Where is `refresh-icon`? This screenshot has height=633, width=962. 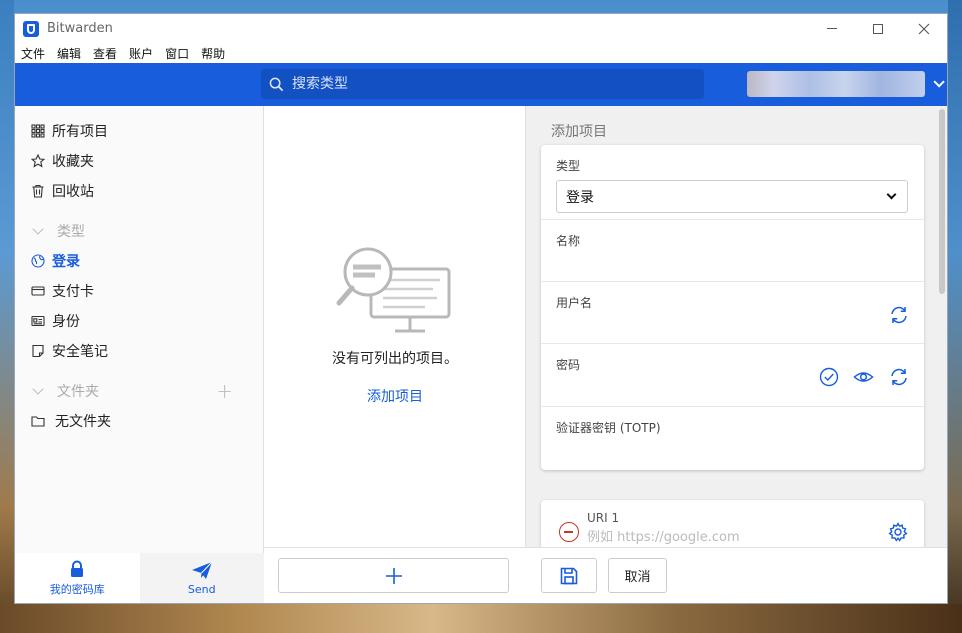
refresh-icon is located at coordinates (898, 314).